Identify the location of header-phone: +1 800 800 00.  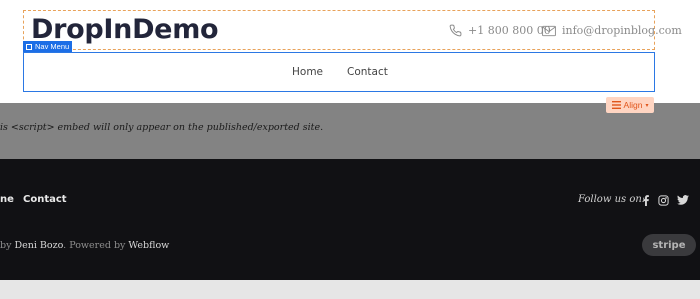
(500, 30).